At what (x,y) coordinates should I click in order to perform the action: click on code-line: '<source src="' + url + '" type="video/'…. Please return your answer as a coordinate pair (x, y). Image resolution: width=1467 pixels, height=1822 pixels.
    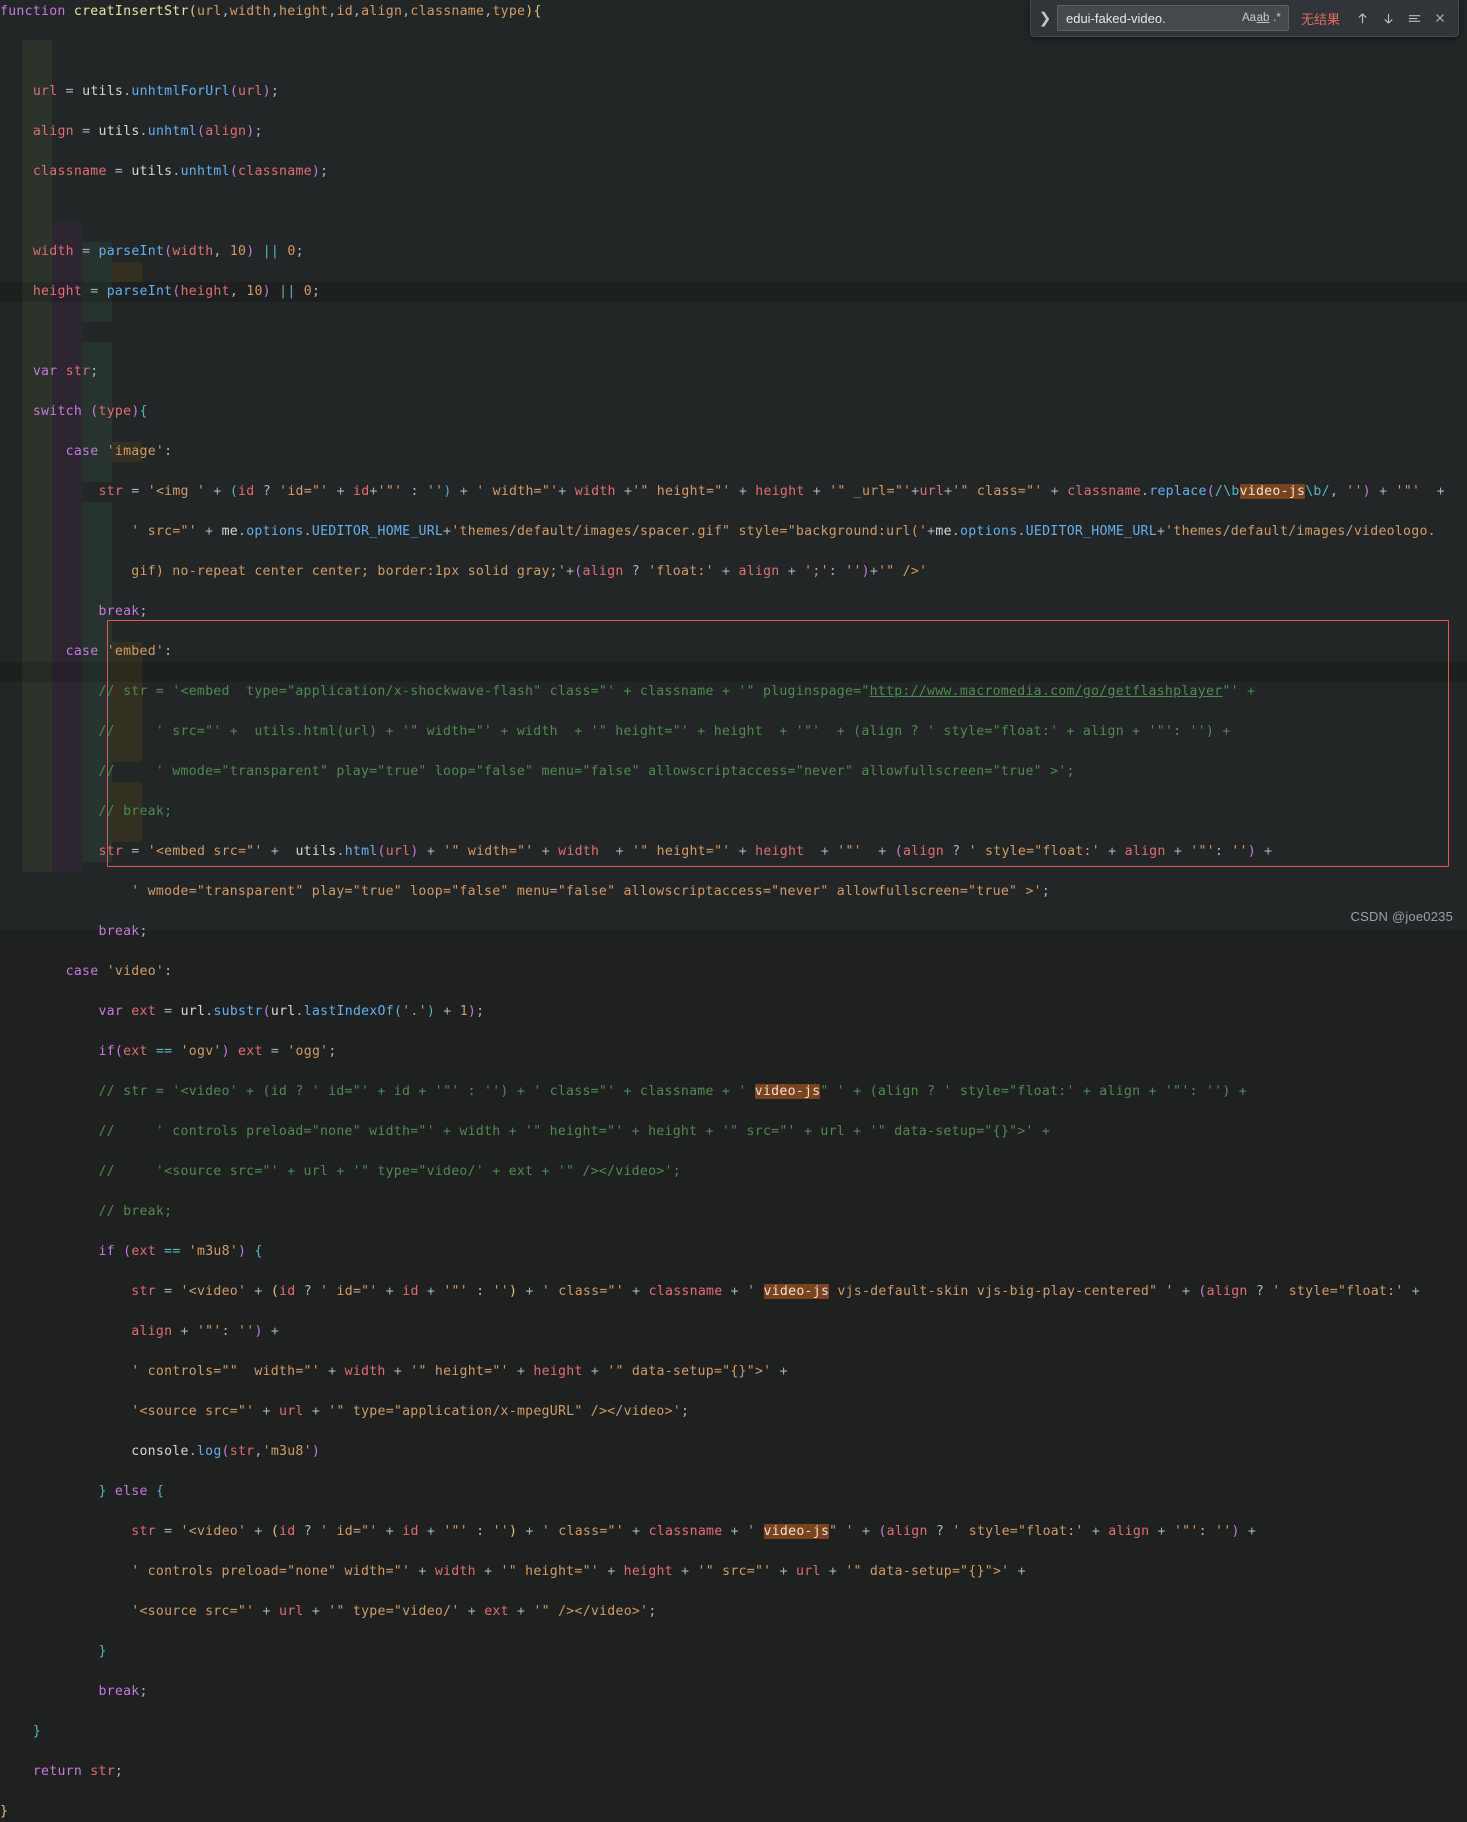
    Looking at the image, I should click on (733, 1612).